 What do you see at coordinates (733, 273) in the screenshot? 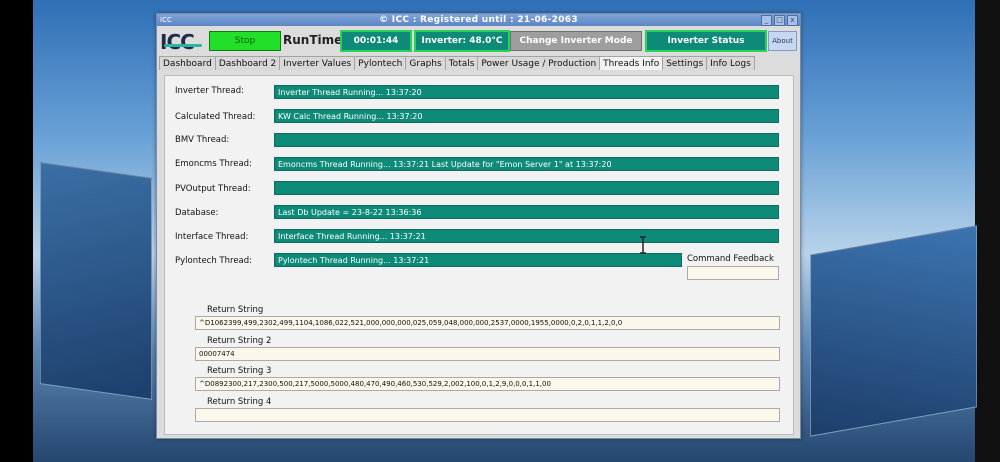
I see `command-feedback-field` at bounding box center [733, 273].